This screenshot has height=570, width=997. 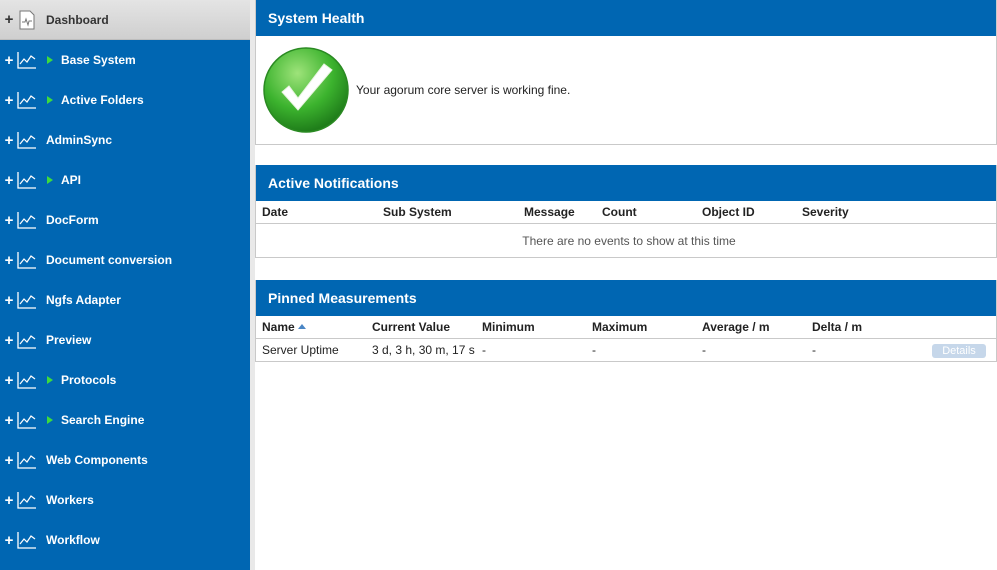 I want to click on column-sub-system: Sub System, so click(x=447, y=212).